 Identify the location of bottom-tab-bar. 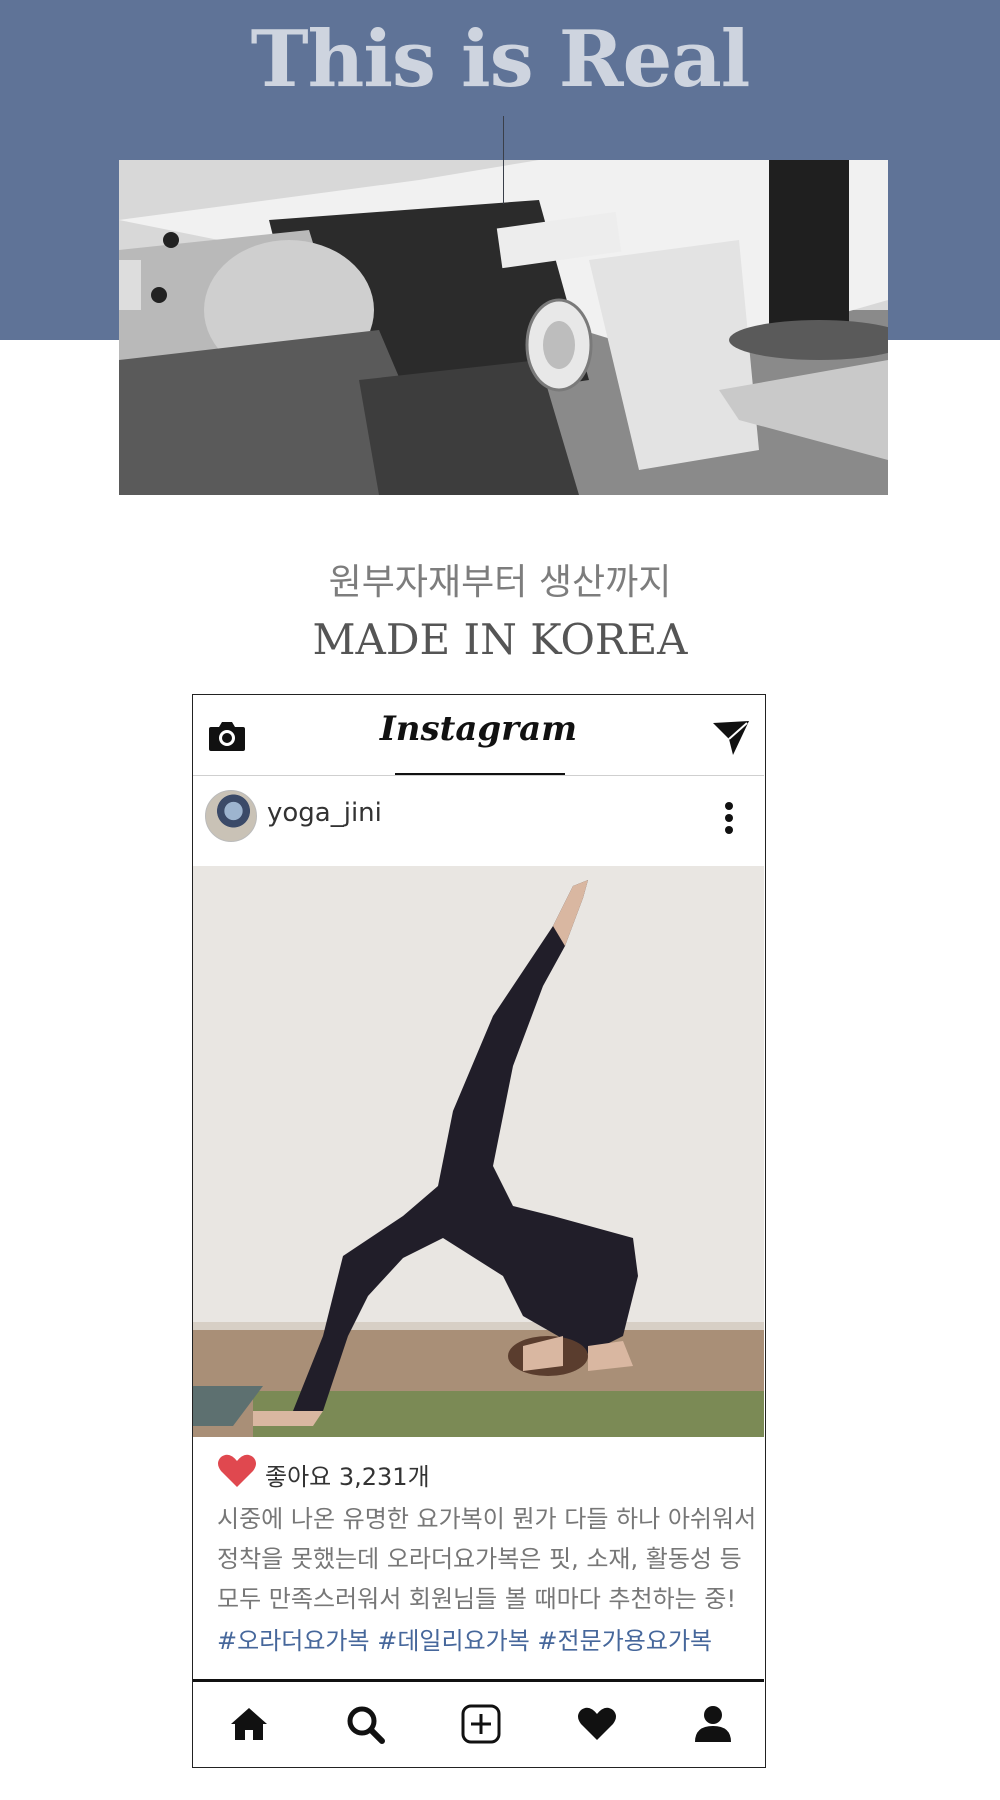
(478, 1724).